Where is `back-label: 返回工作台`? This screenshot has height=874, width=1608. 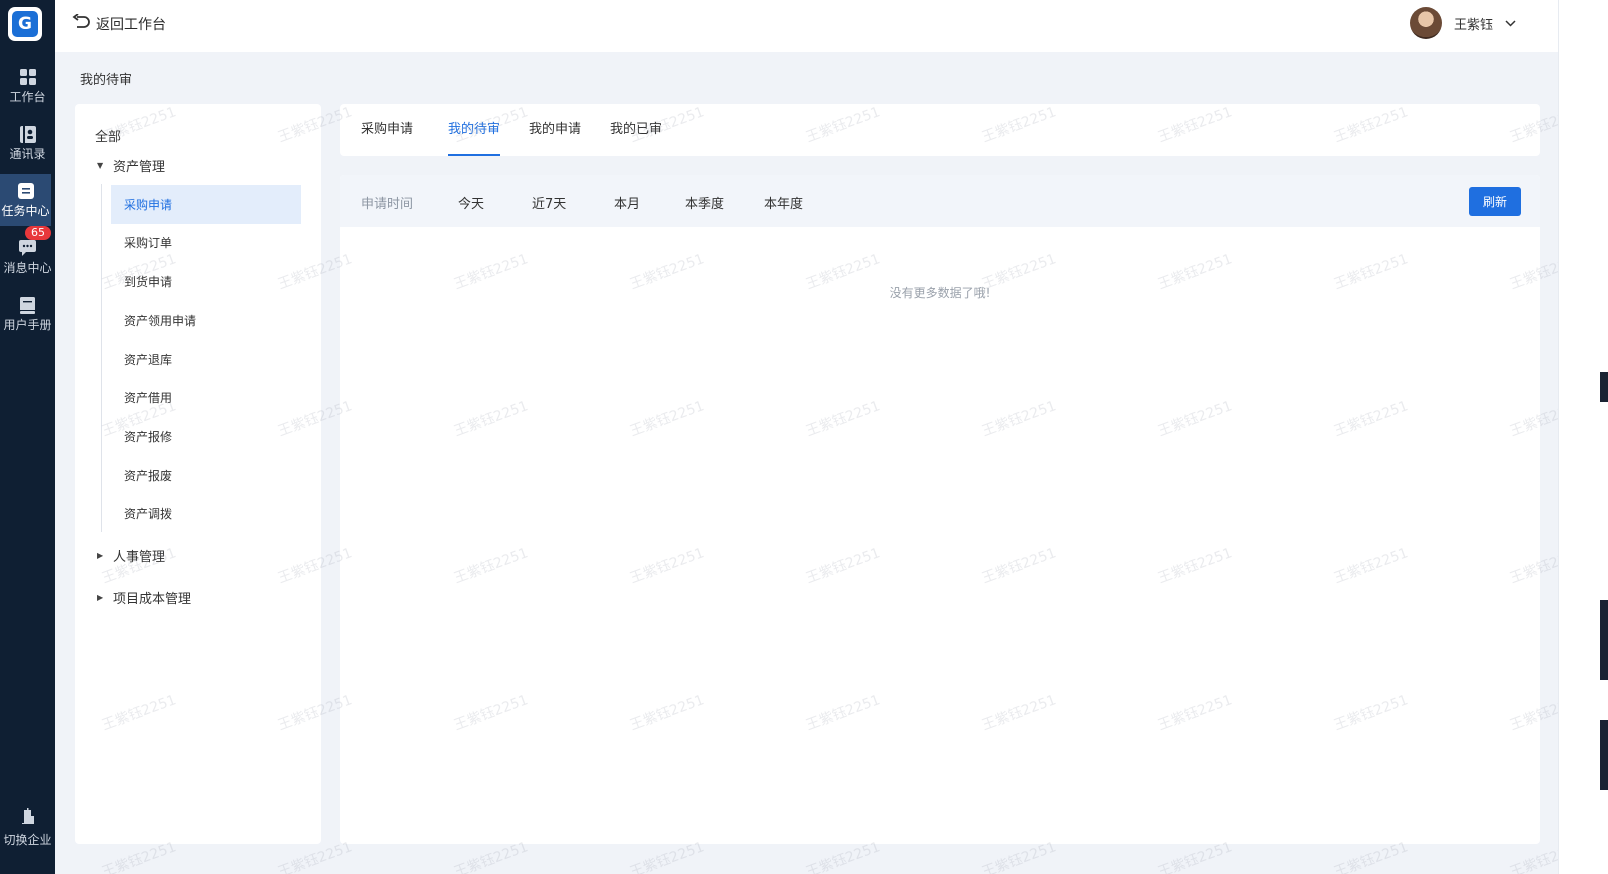 back-label: 返回工作台 is located at coordinates (131, 25).